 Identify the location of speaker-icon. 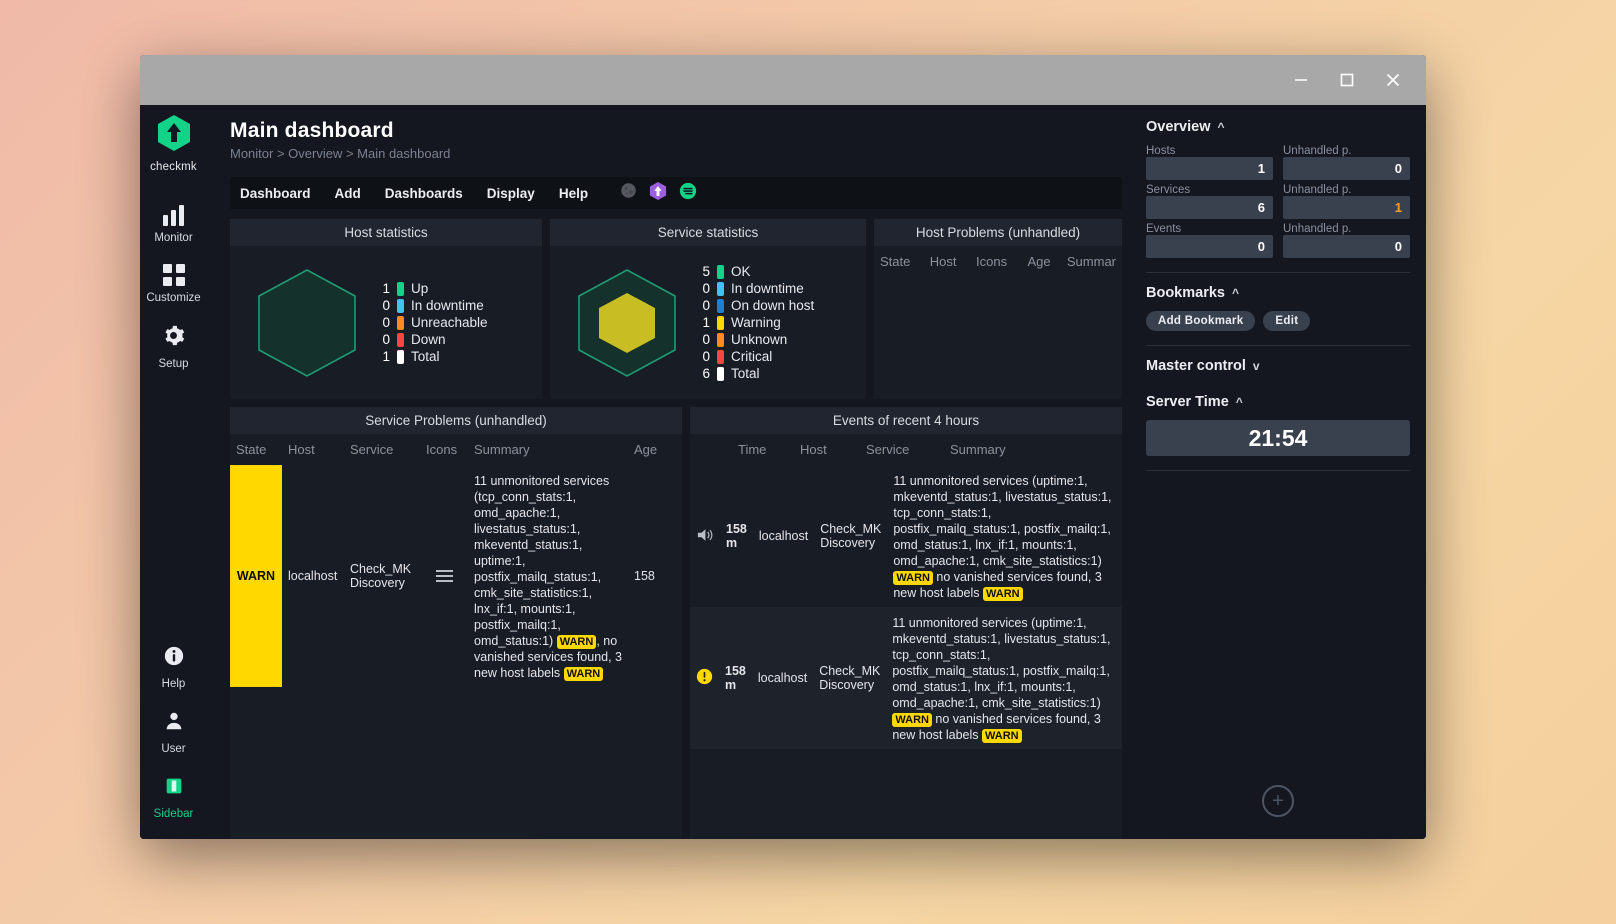
(705, 536).